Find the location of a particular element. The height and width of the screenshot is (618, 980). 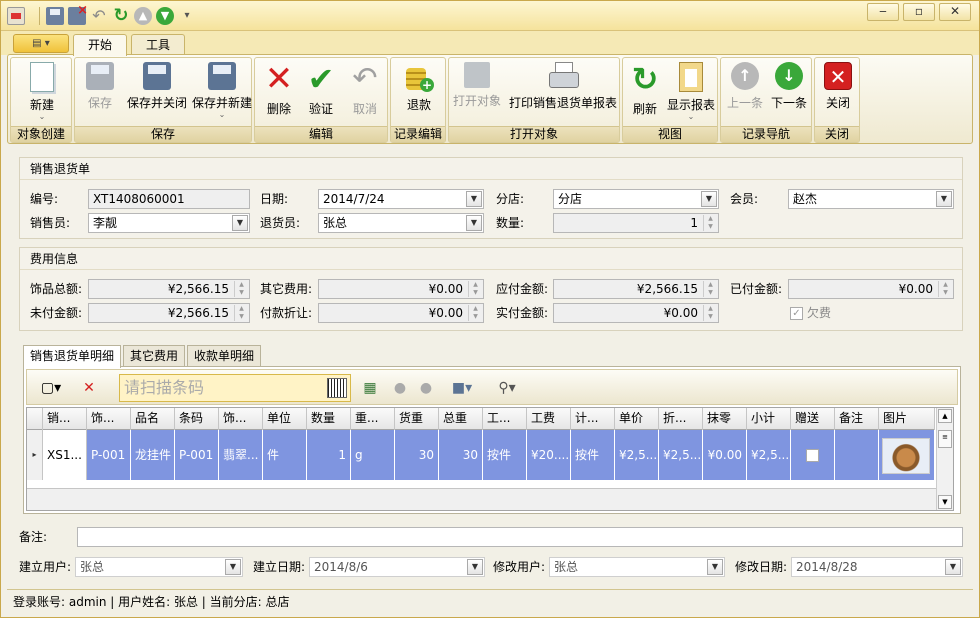

payable-field: ¥2,566.15 ▲ ▼ is located at coordinates (636, 289).